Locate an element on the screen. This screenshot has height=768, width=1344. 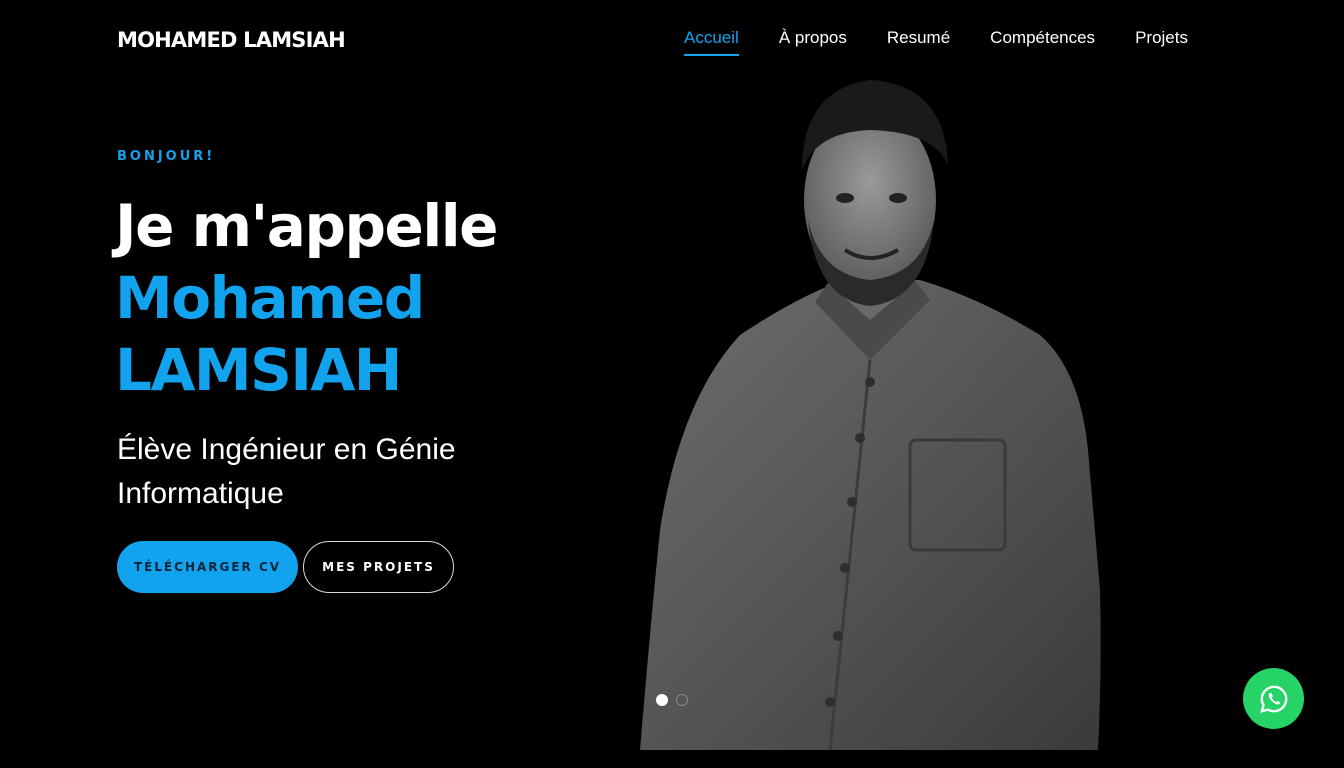
nav-item-a-propos: À propos is located at coordinates (813, 42).